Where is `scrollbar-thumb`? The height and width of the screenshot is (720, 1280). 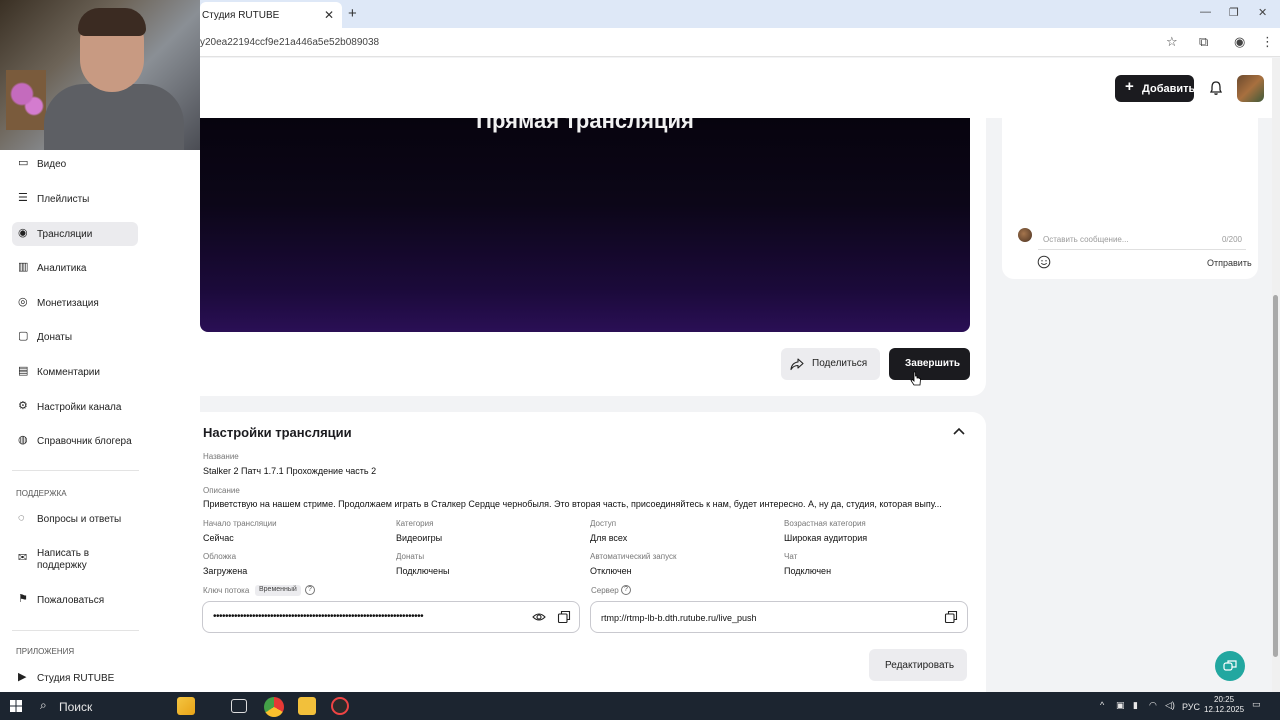
scrollbar-thumb is located at coordinates (1275, 476).